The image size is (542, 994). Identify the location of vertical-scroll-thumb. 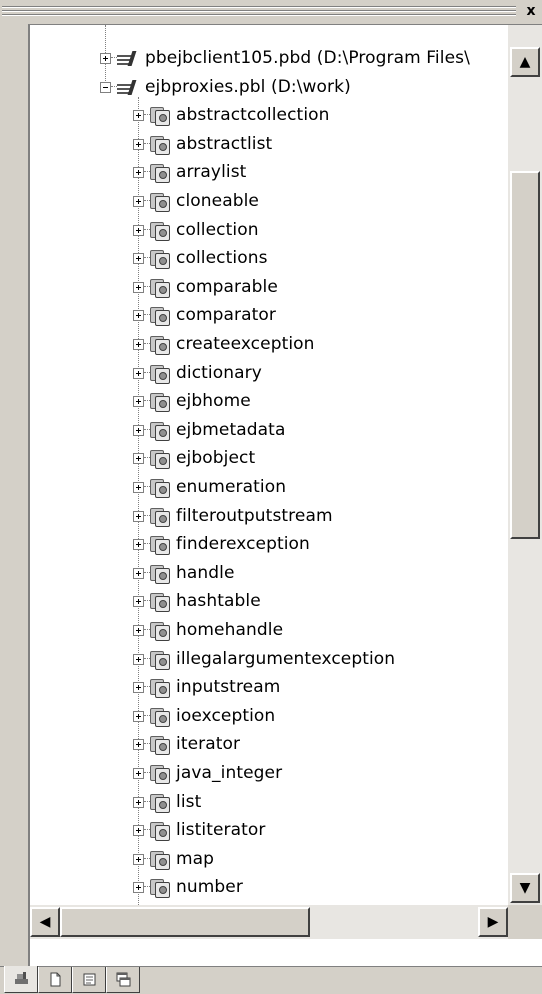
(525, 355).